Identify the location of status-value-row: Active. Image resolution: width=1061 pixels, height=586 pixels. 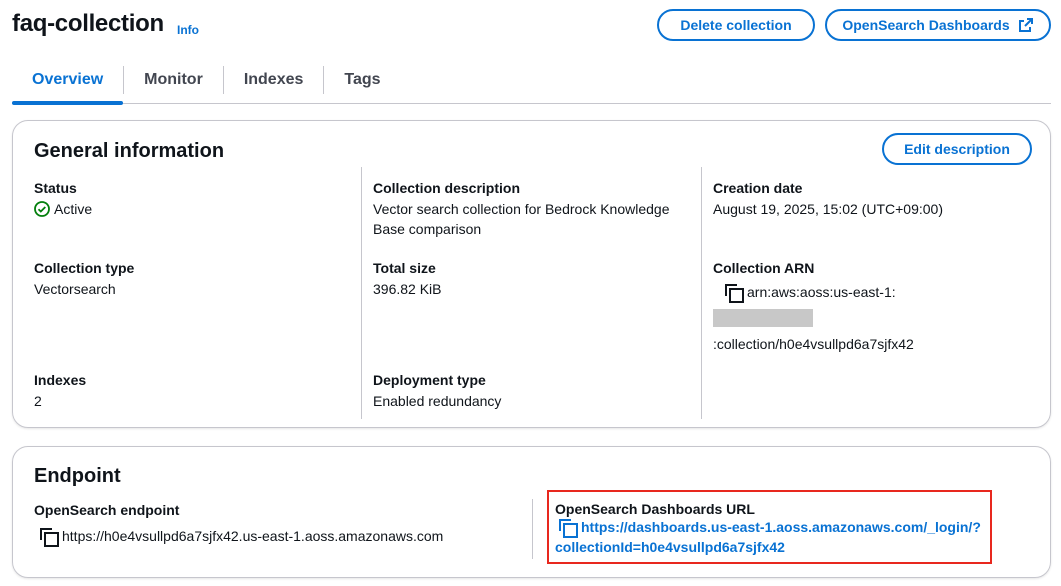
(63, 209).